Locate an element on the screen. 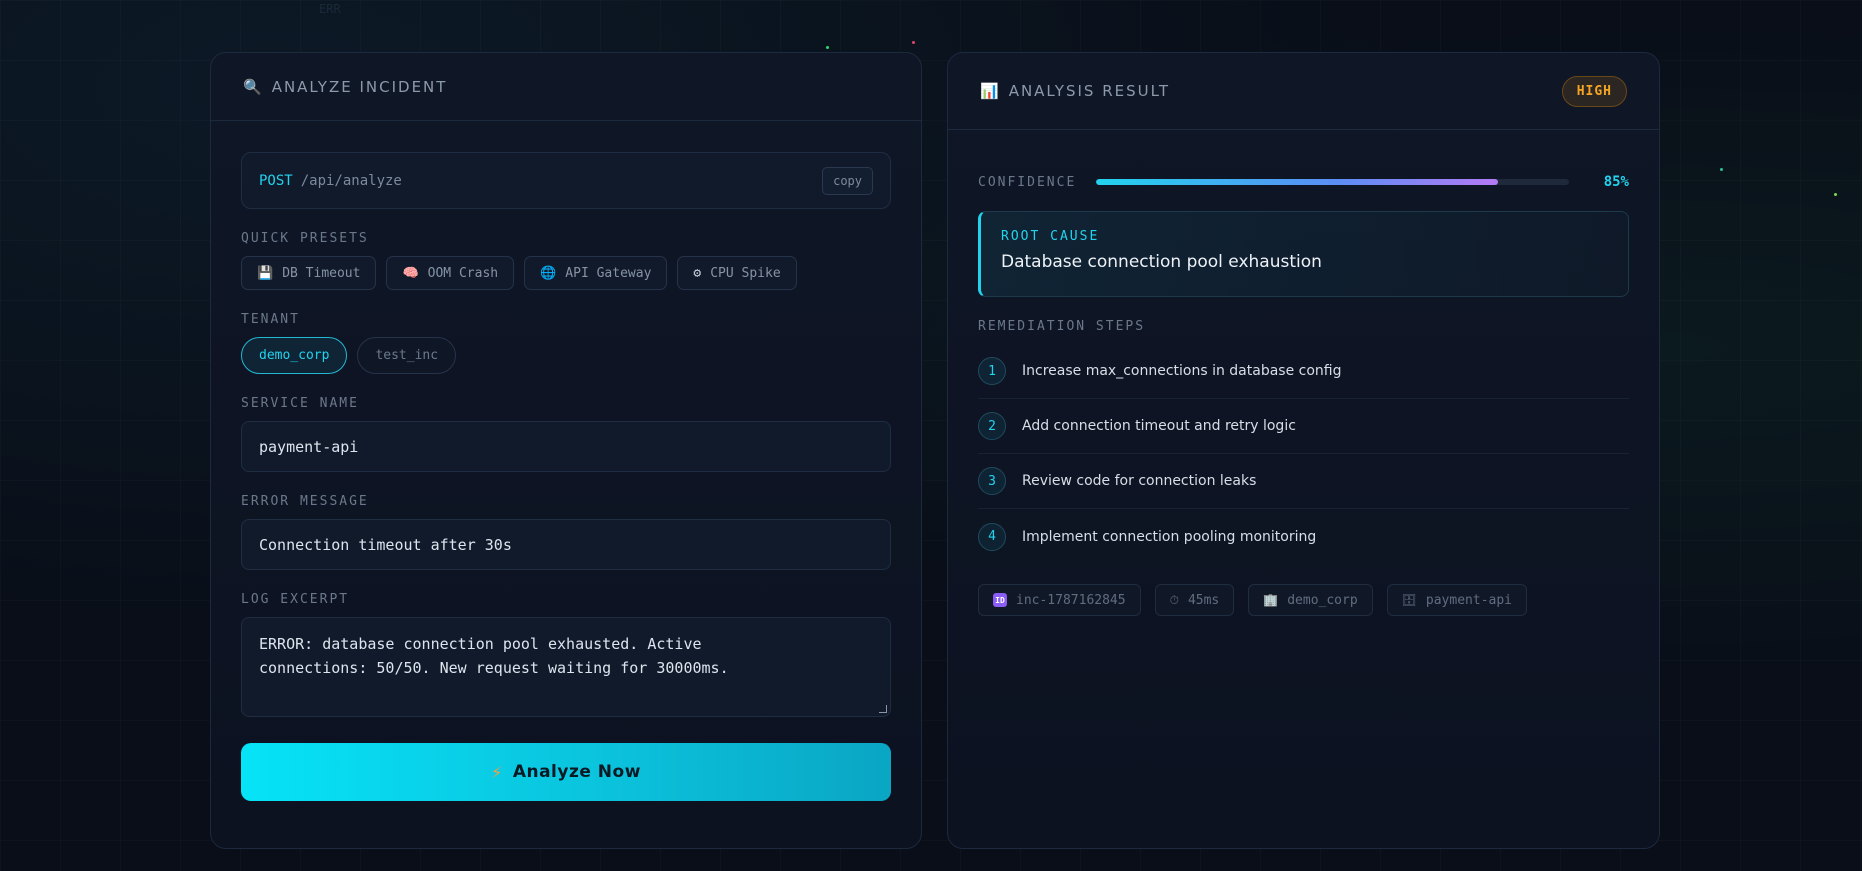 This screenshot has width=1862, height=871. log-excerpt-label: LOG EXCERPT is located at coordinates (295, 599).